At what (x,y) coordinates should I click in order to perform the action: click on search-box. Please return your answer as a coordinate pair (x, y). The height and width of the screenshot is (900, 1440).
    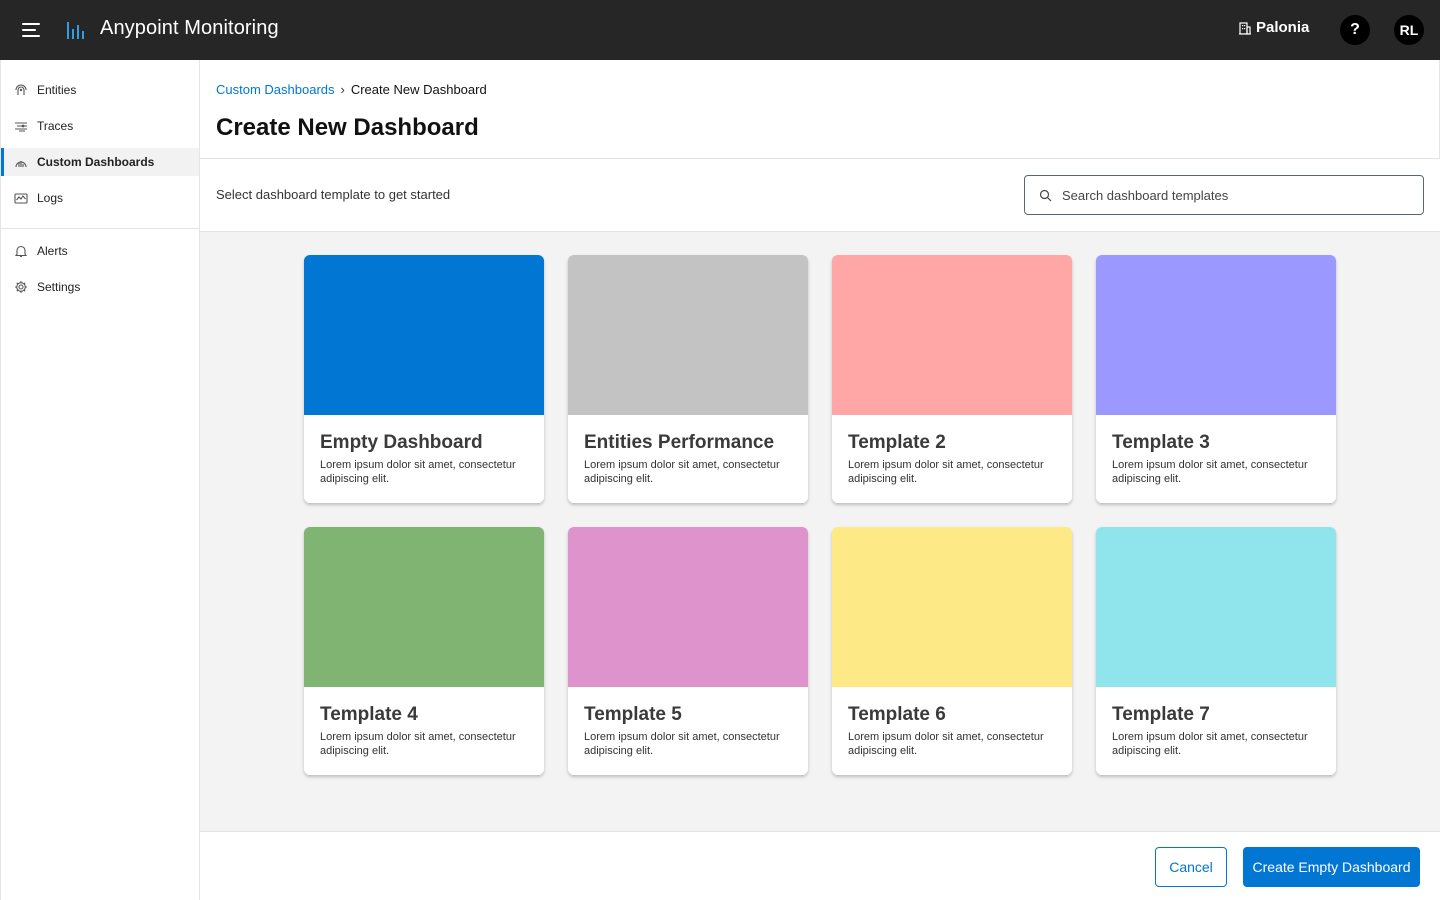
    Looking at the image, I should click on (1224, 195).